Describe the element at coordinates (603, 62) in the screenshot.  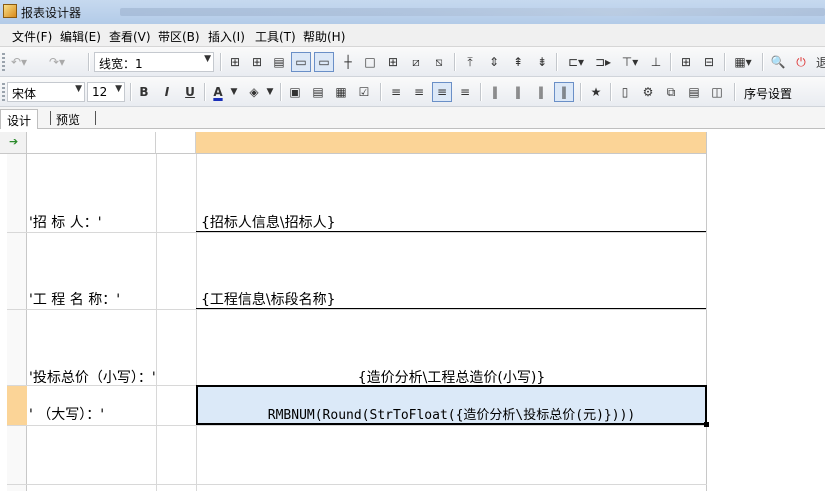
I see `insert-col-icon: ⊐▸` at that location.